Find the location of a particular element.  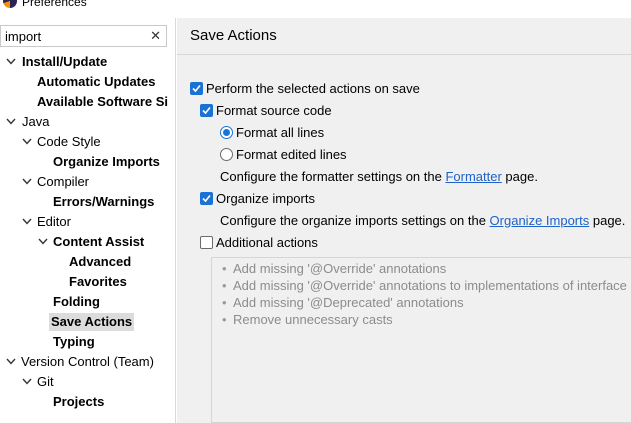

tree-item-organize-imports: Organize Imports is located at coordinates (113, 162).